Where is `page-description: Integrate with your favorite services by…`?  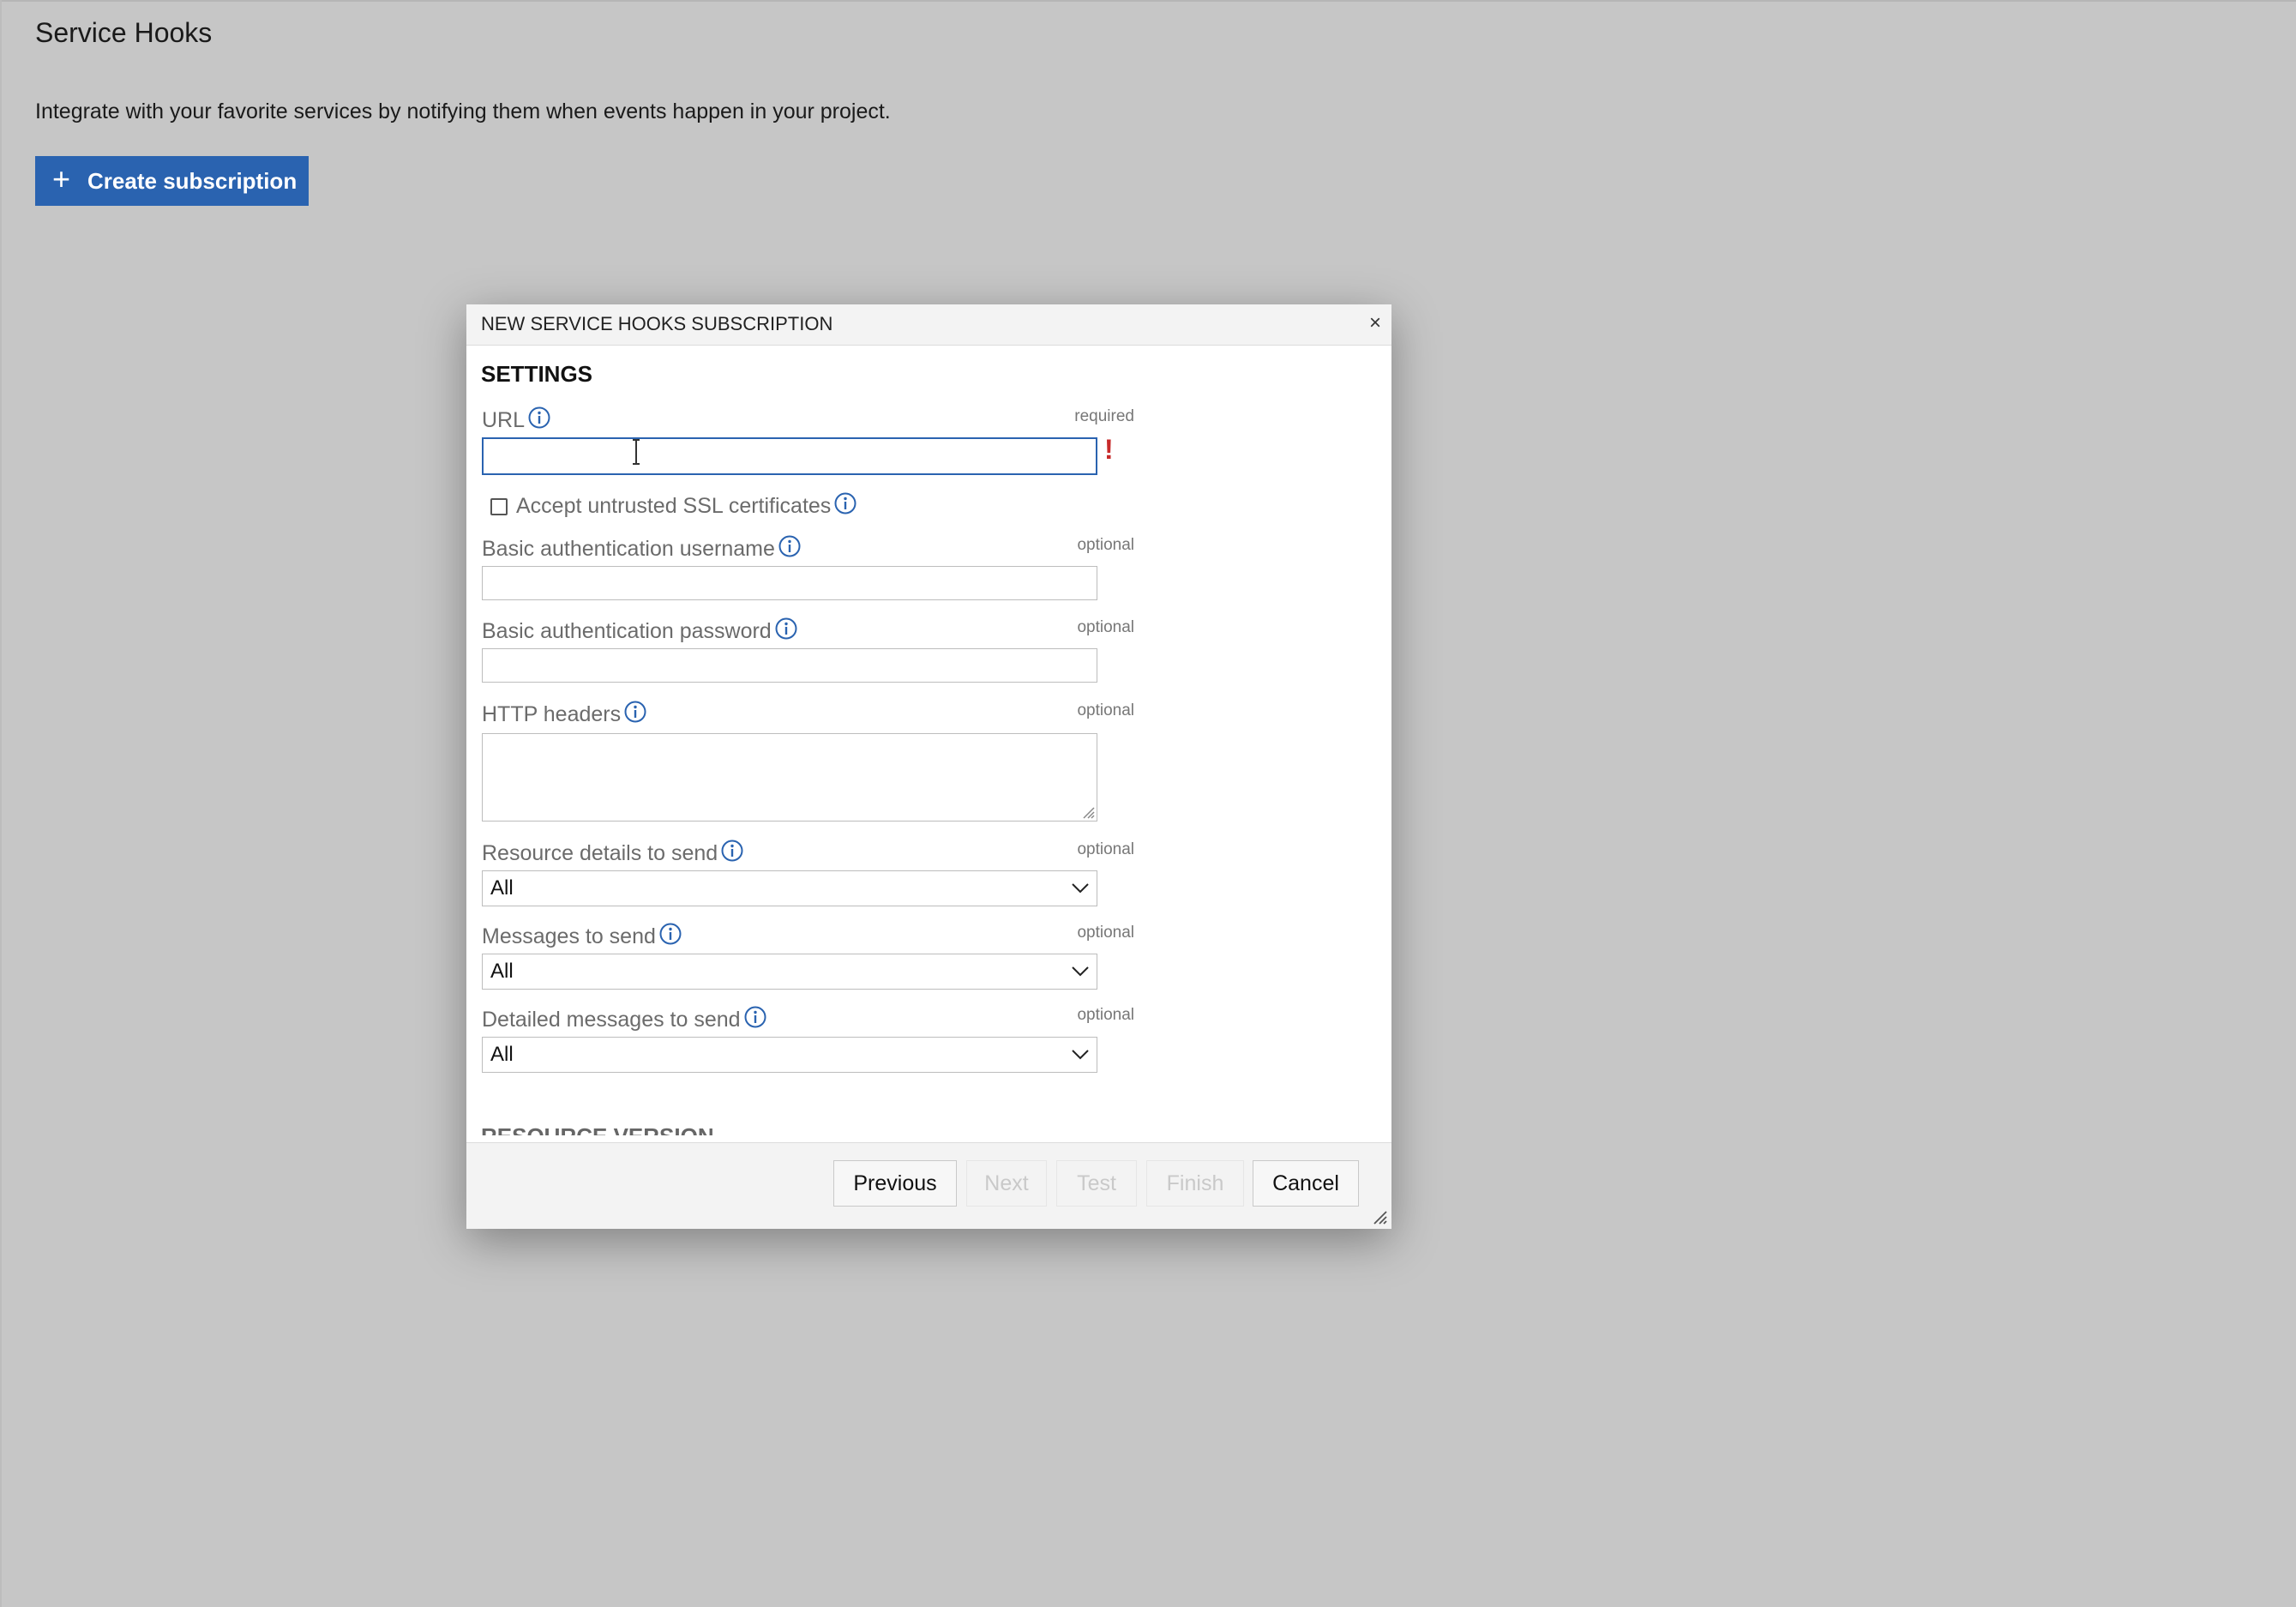
page-description: Integrate with your favorite services by… is located at coordinates (463, 111).